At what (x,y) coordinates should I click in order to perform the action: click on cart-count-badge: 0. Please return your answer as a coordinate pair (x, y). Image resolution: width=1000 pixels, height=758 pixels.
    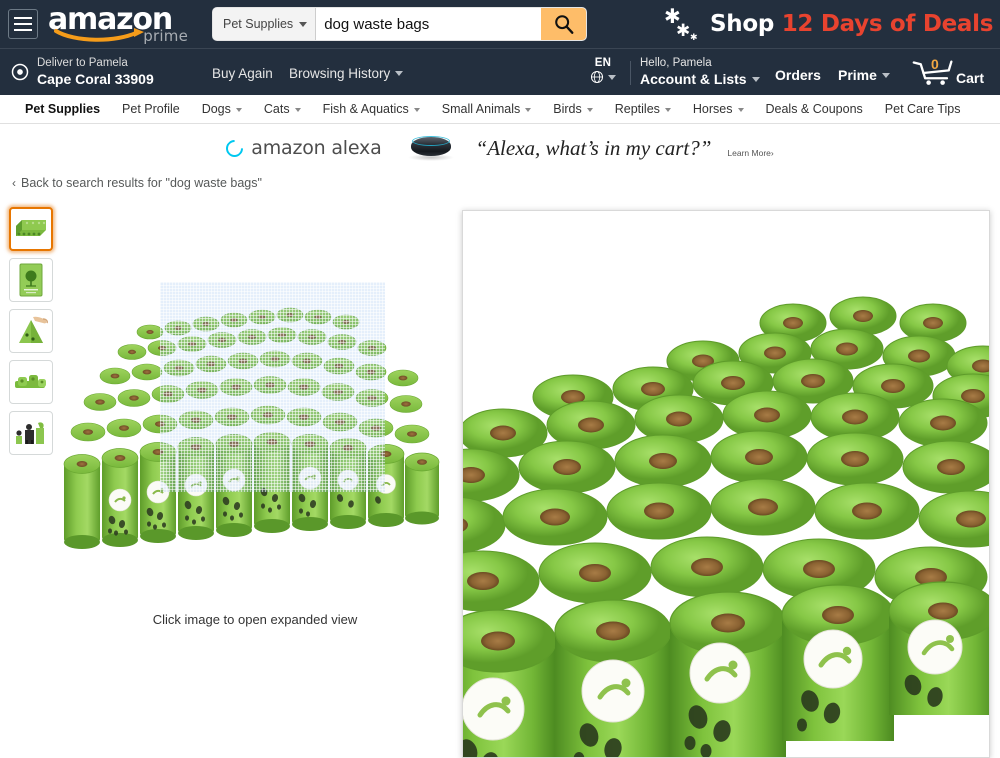
    Looking at the image, I should click on (935, 64).